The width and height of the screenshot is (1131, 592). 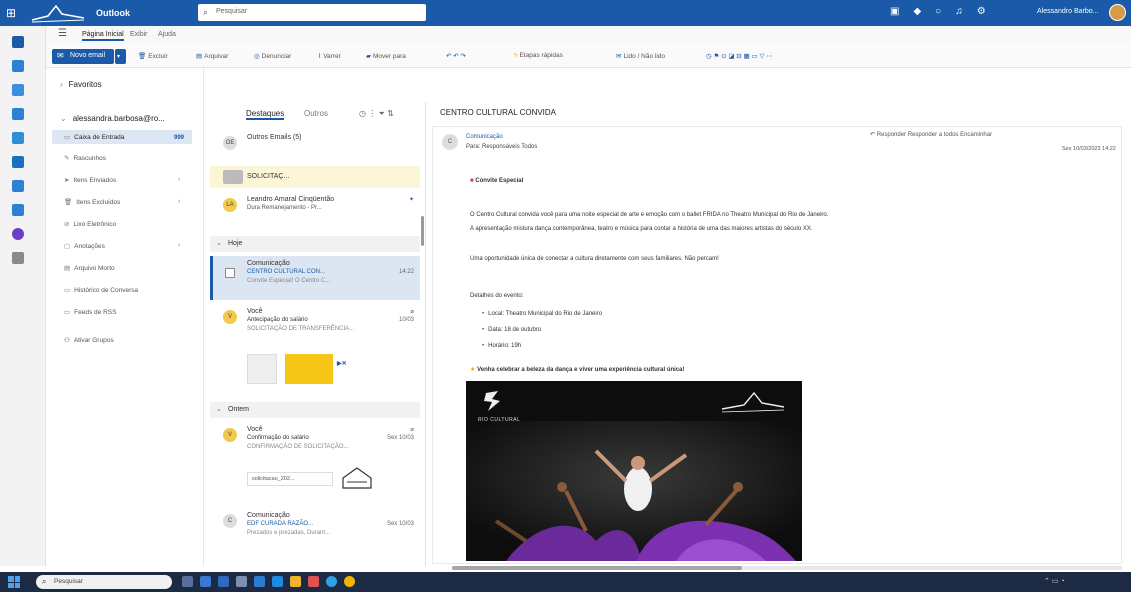 What do you see at coordinates (457, 56) in the screenshot?
I see `reply-icons: ↶ ↶ ↷` at bounding box center [457, 56].